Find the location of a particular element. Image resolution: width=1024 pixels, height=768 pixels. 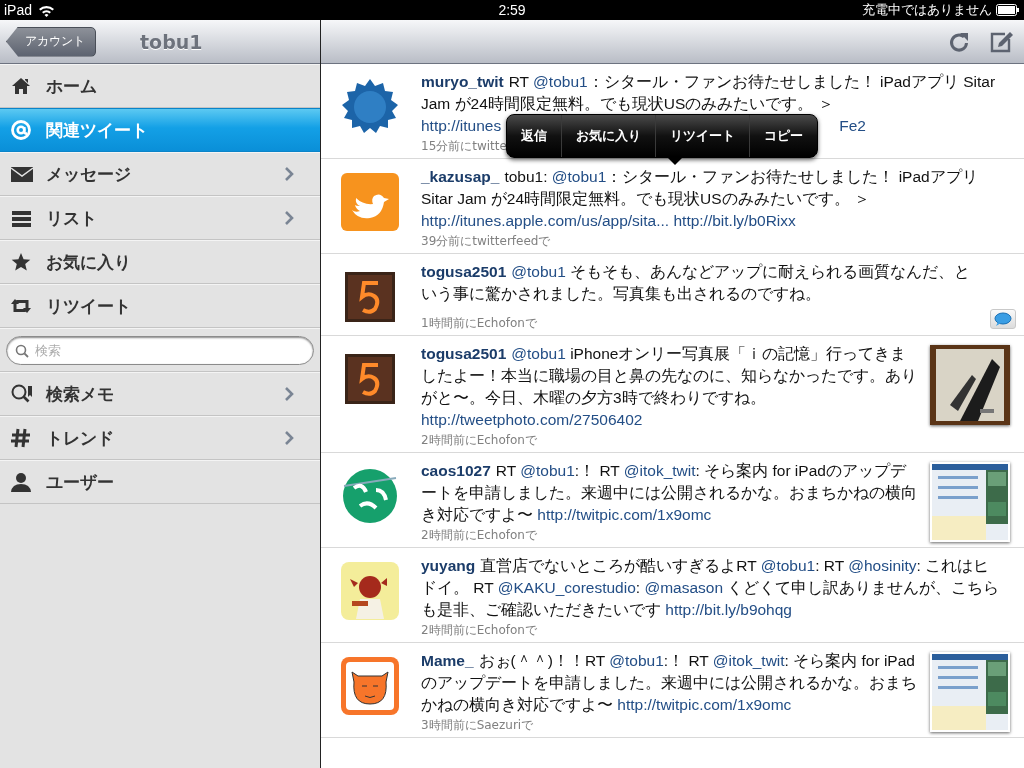

device-name: iPad is located at coordinates (18, 10).